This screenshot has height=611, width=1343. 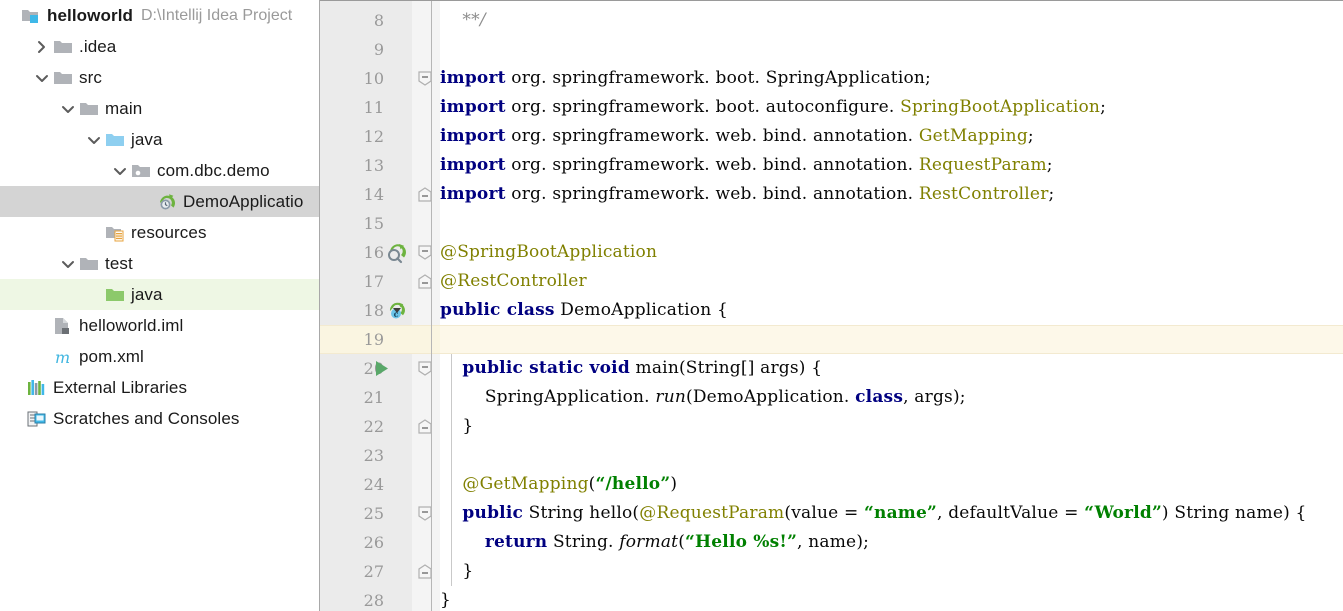 What do you see at coordinates (581, 513) in the screenshot?
I see `code-token: String hello(` at bounding box center [581, 513].